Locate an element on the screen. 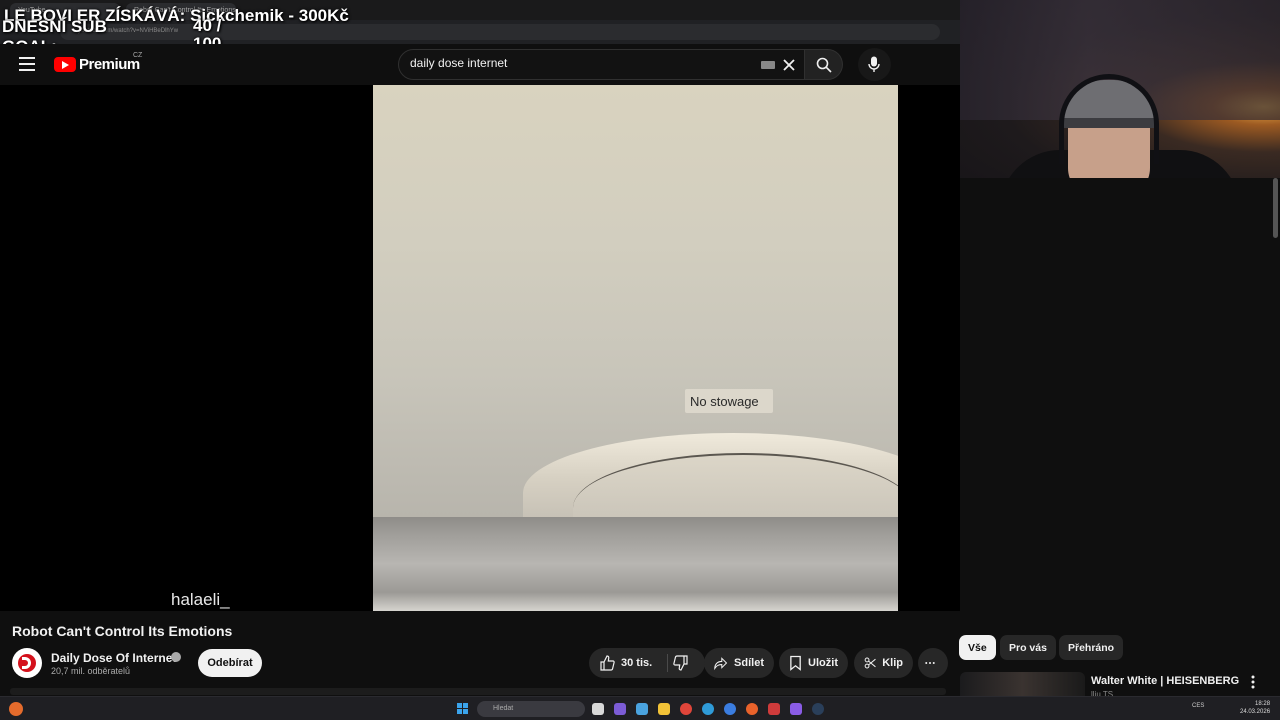 This screenshot has width=1280, height=720. shelf is located at coordinates (635, 564).